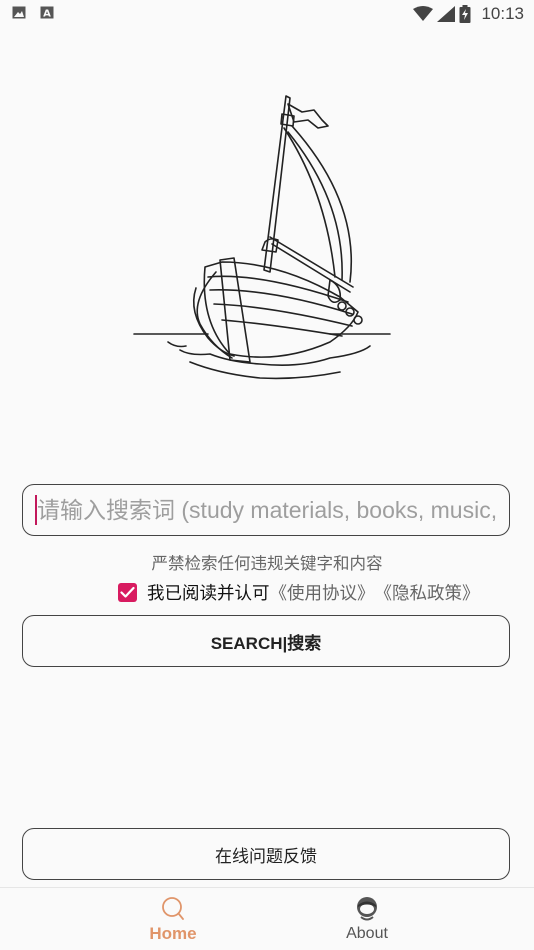 This screenshot has width=534, height=950. I want to click on agree-checkbox, so click(127, 592).